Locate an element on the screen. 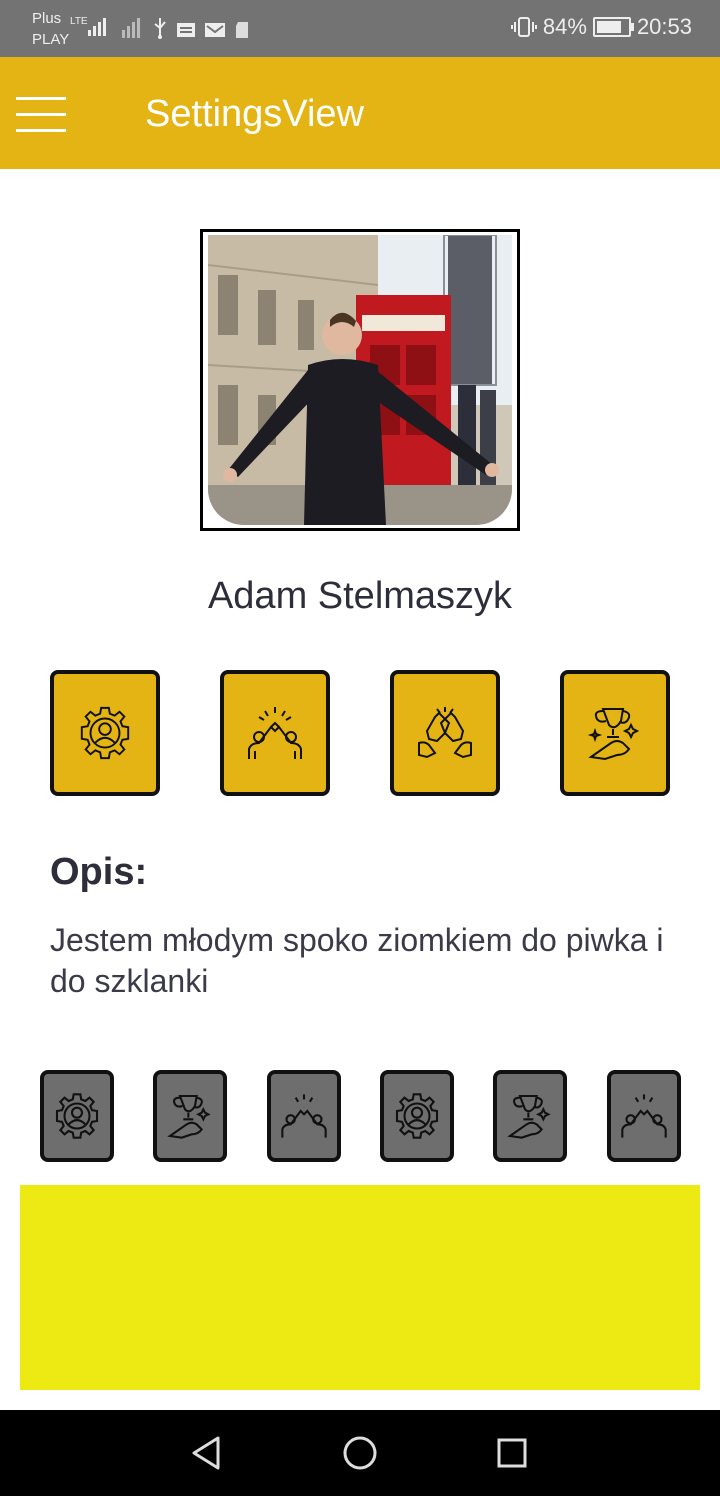  profile-photo is located at coordinates (360, 380).